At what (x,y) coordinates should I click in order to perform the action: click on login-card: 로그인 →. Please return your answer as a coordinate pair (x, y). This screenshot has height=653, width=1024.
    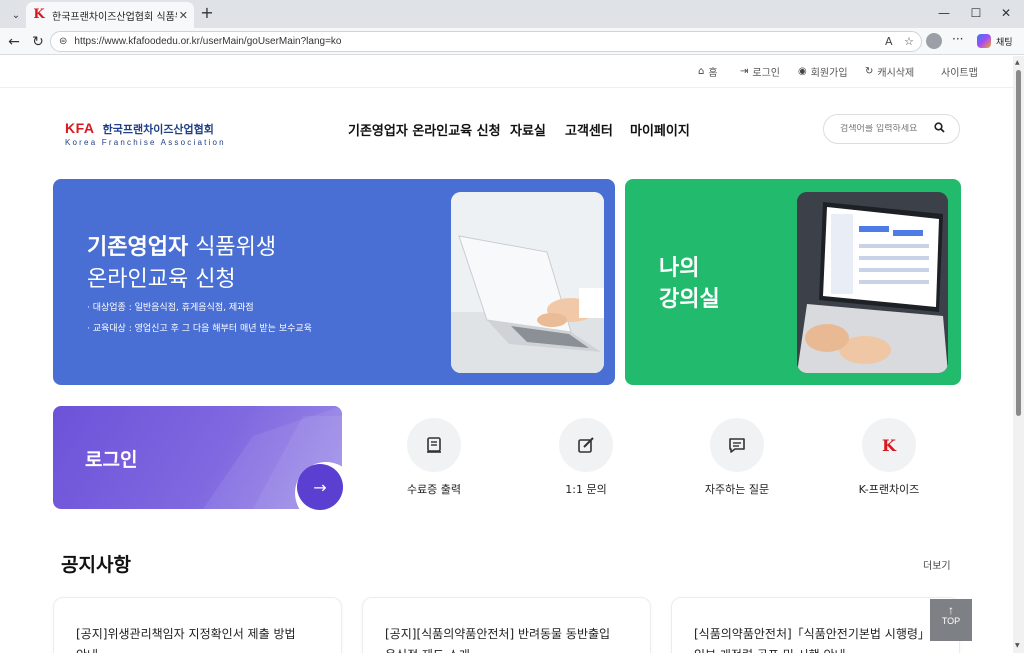
    Looking at the image, I should click on (205, 465).